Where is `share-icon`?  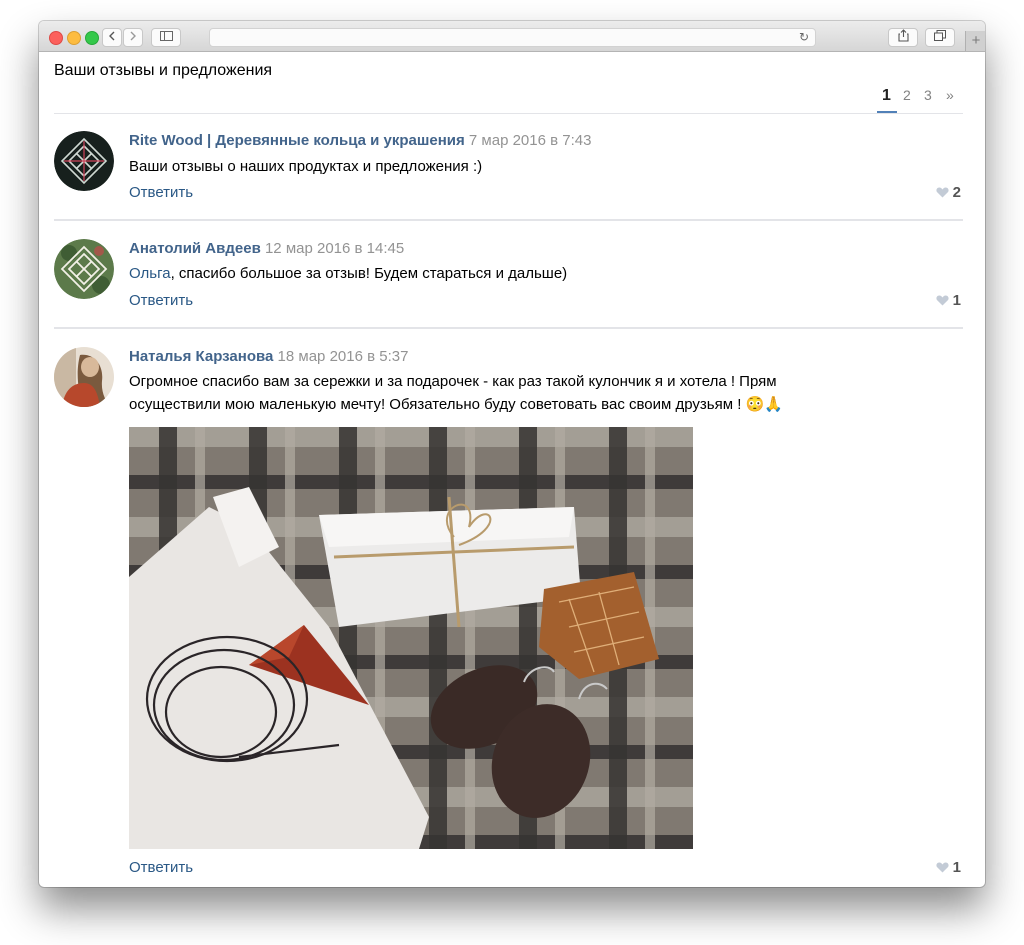 share-icon is located at coordinates (903, 35).